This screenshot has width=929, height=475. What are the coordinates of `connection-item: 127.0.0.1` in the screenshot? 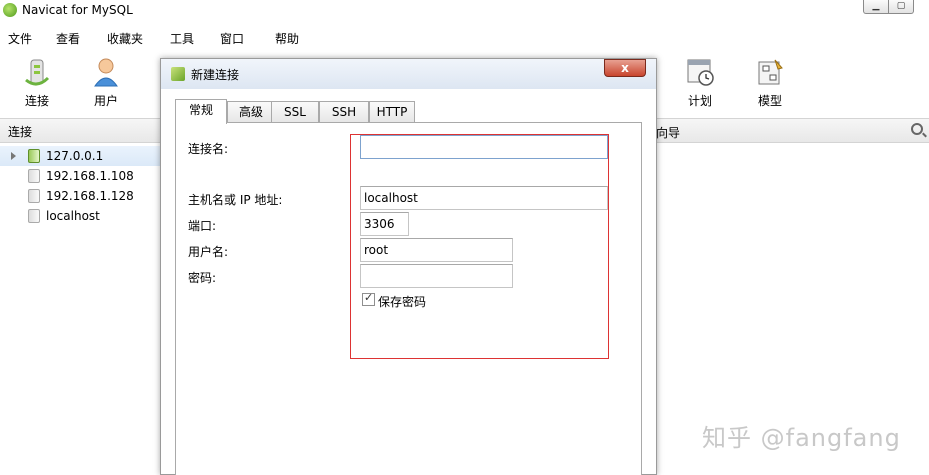 It's located at (81, 156).